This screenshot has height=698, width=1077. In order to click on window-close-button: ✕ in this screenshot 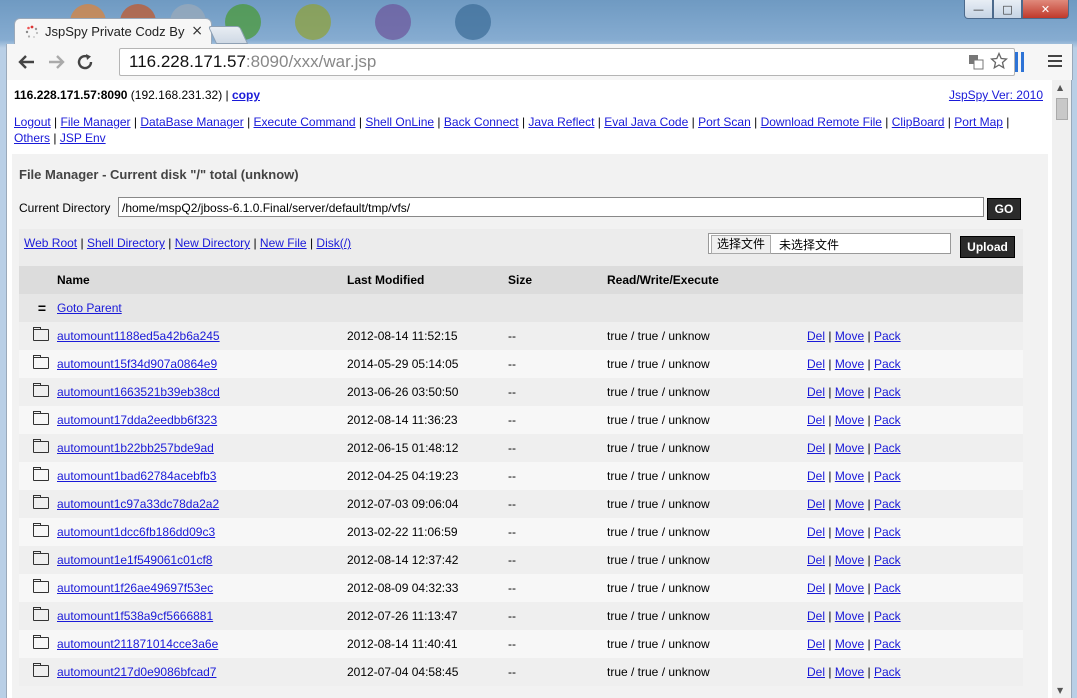, I will do `click(1045, 9)`.